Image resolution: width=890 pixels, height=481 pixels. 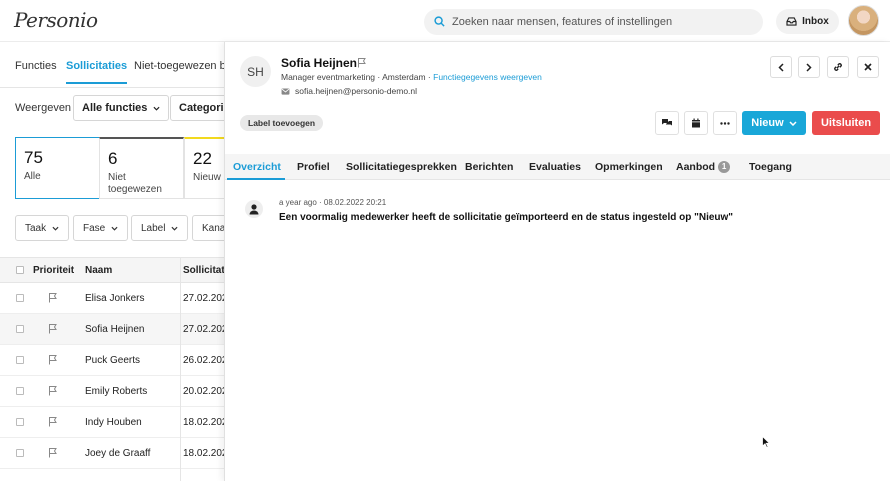 I want to click on inbox-icon, so click(x=791, y=21).